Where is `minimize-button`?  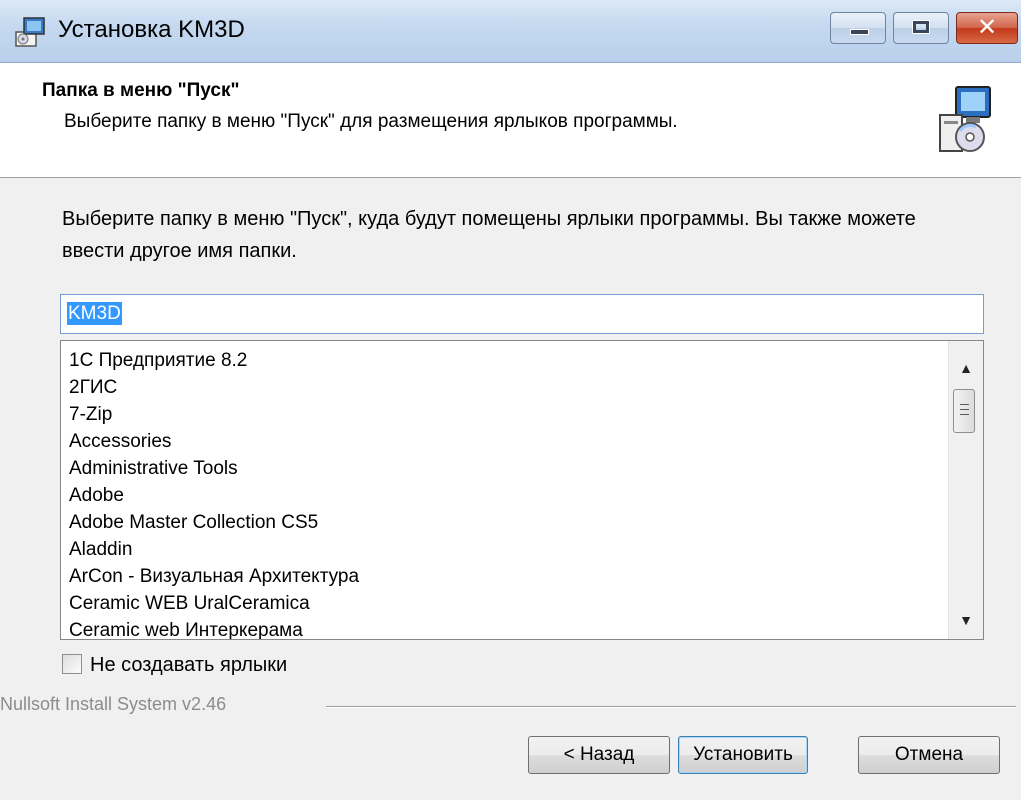 minimize-button is located at coordinates (858, 28).